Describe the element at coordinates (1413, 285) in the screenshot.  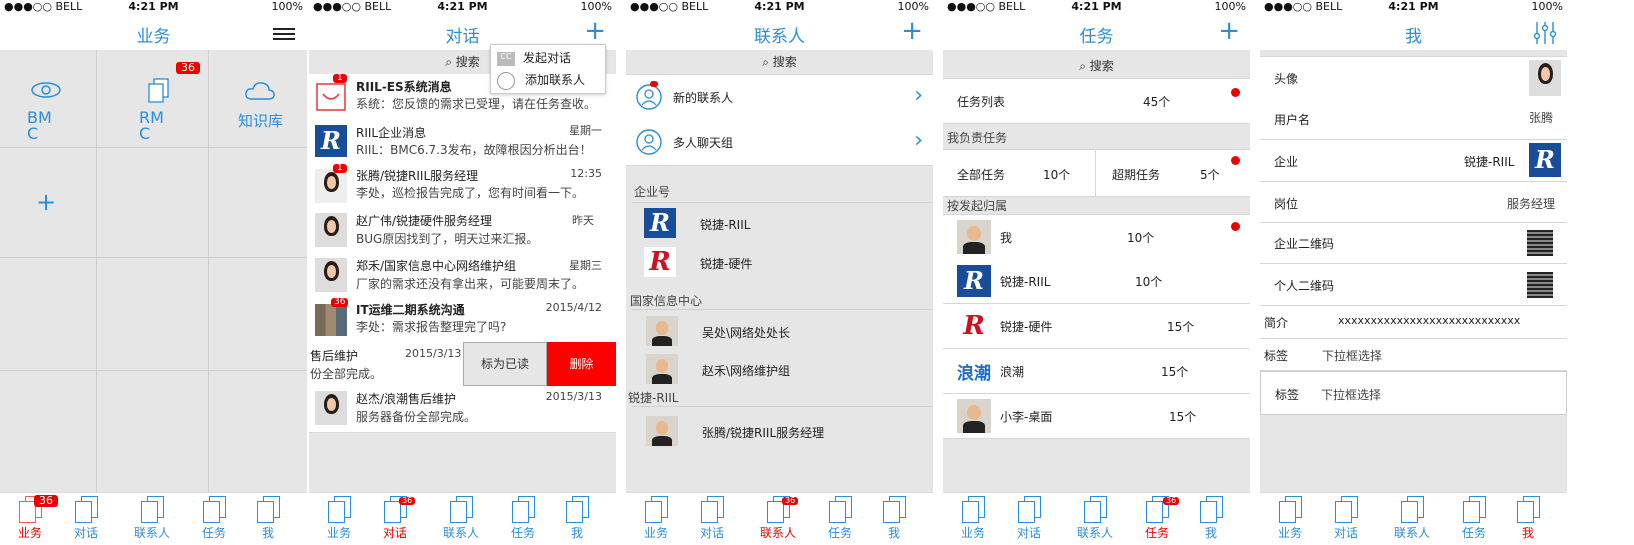
I see `profile-row-personal-qr: 个人二维码` at that location.